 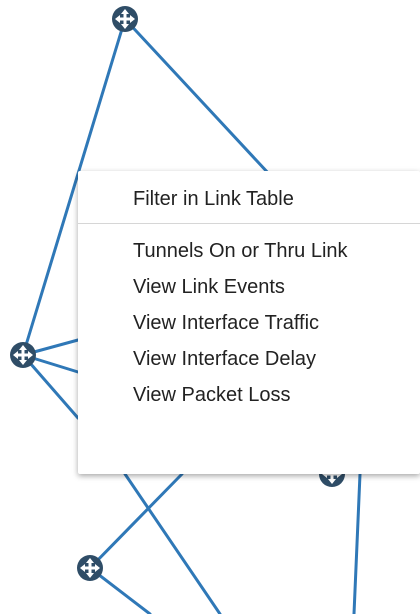 What do you see at coordinates (249, 199) in the screenshot?
I see `menu-item-filter-in-link-table: Filter in Link Table` at bounding box center [249, 199].